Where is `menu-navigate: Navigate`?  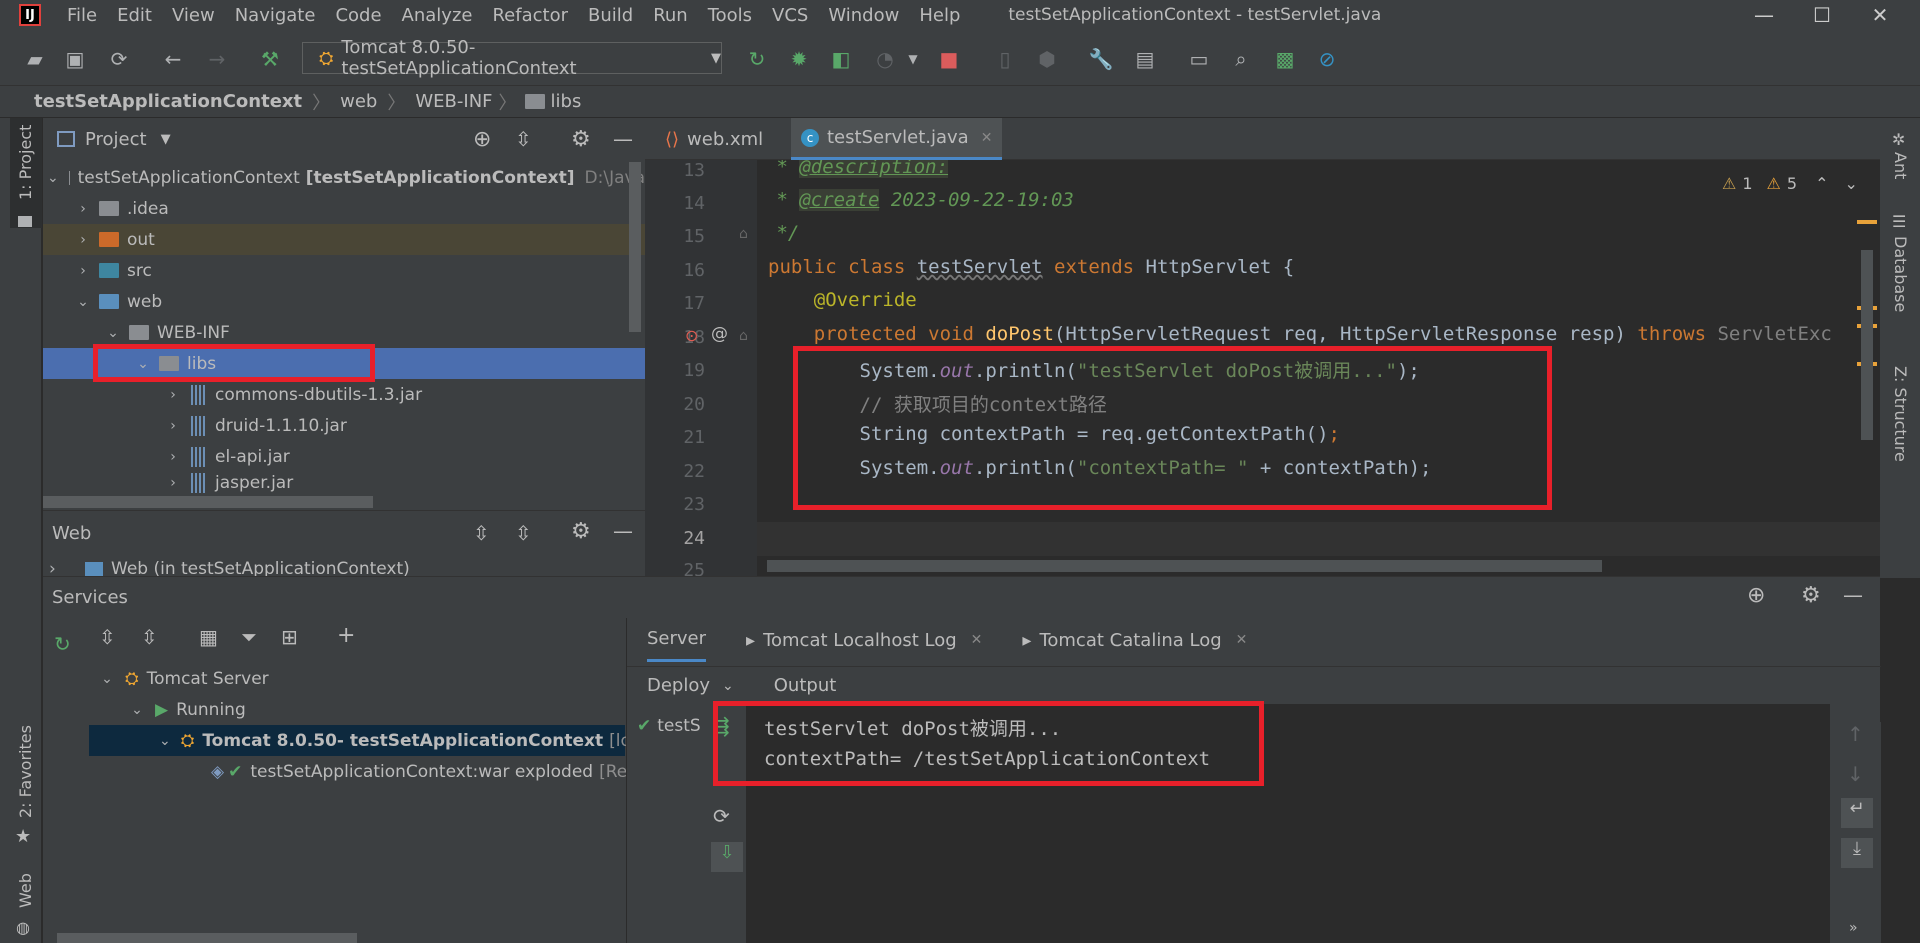 menu-navigate: Navigate is located at coordinates (275, 15).